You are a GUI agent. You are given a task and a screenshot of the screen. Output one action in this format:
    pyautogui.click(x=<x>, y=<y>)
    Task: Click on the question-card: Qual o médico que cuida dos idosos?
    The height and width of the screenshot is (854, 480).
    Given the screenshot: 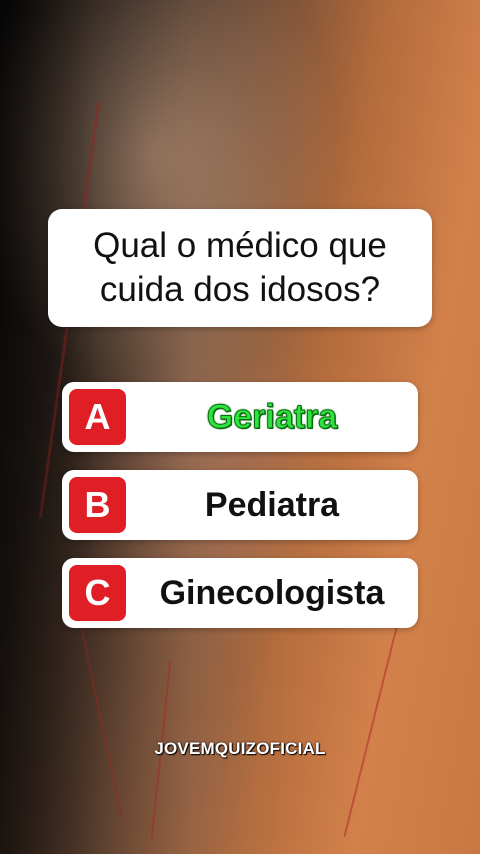 What is the action you would take?
    pyautogui.click(x=240, y=268)
    